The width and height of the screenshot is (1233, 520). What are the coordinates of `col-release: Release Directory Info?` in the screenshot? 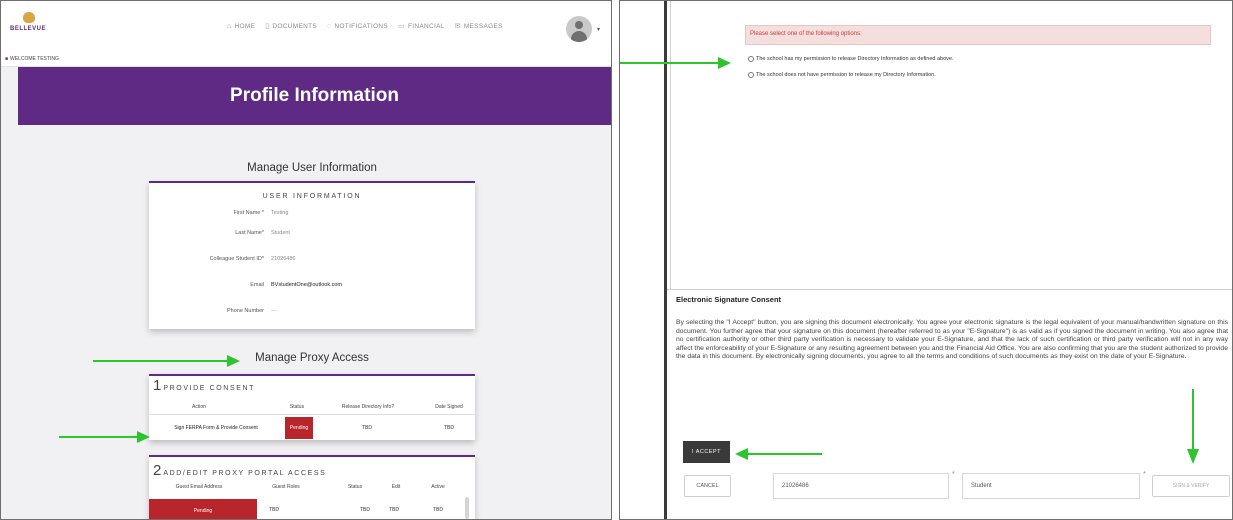 It's located at (368, 407).